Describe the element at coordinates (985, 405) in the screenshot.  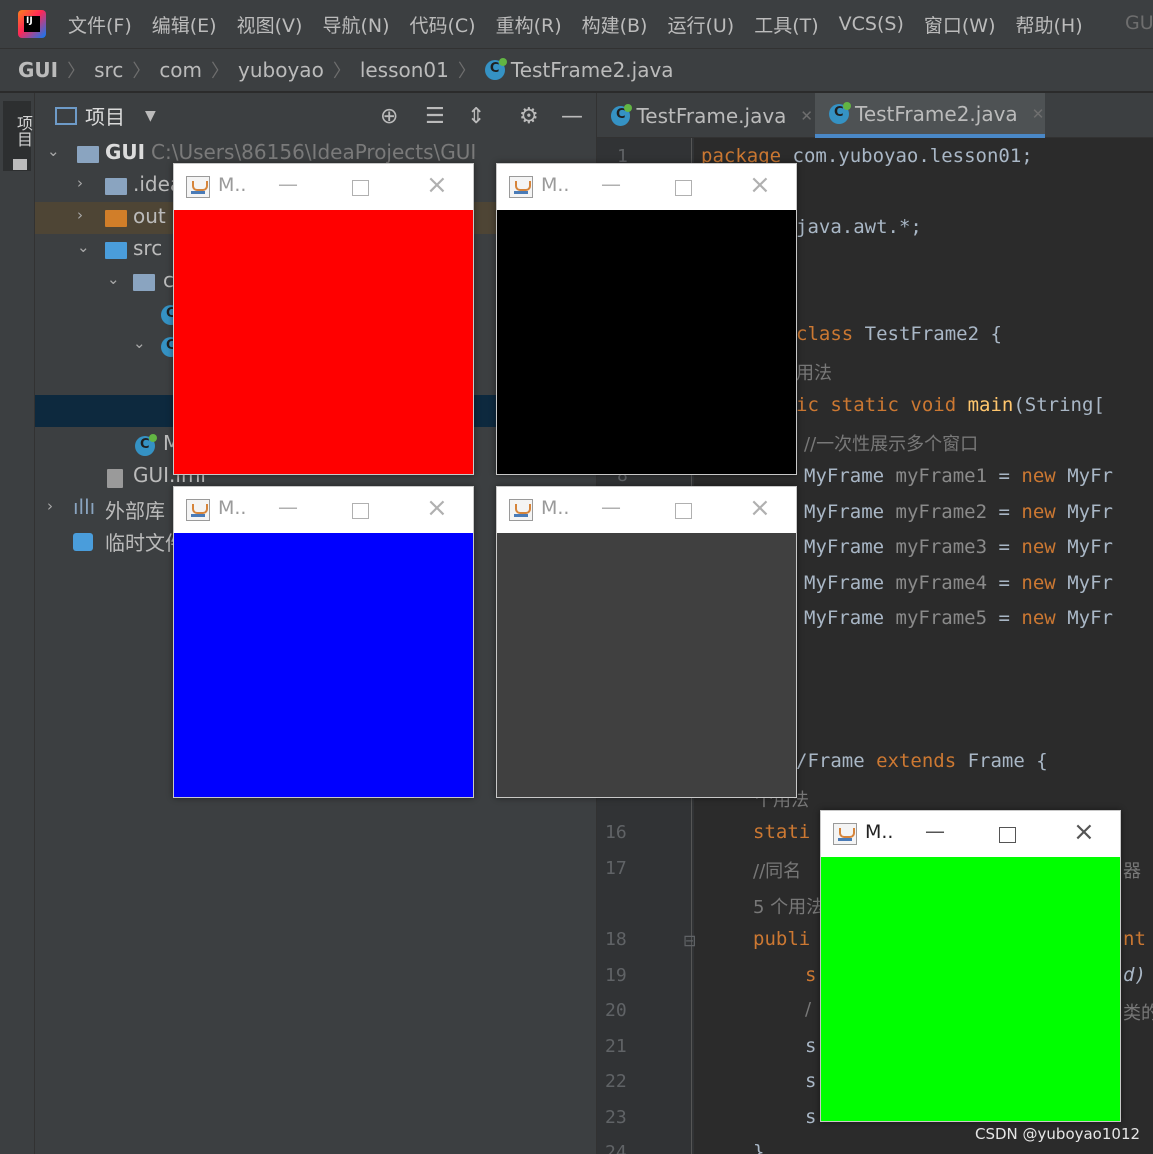
I see `code-token: main` at that location.